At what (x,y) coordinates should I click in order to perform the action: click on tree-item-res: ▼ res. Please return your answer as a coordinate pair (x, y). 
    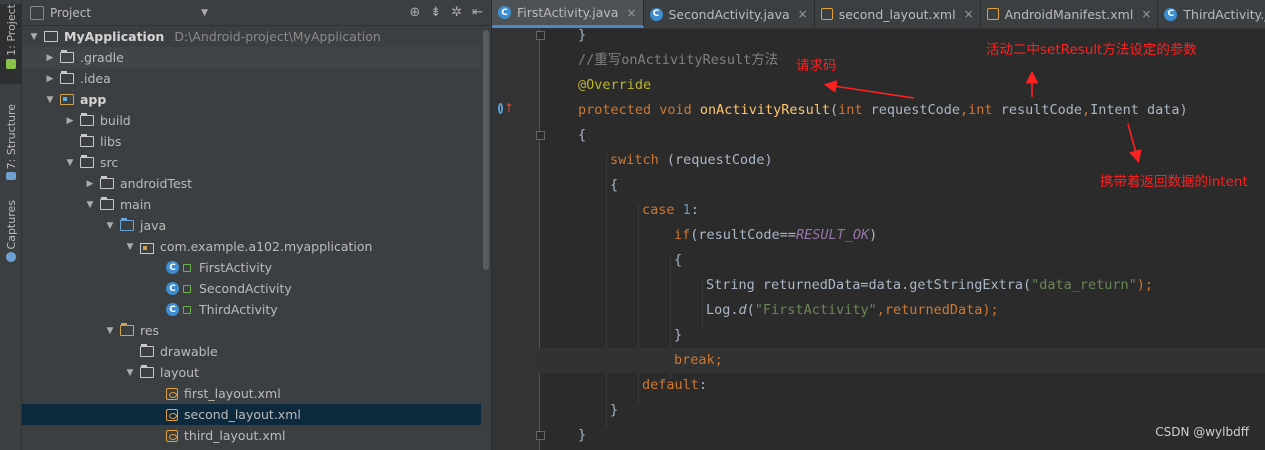
    Looking at the image, I should click on (251, 330).